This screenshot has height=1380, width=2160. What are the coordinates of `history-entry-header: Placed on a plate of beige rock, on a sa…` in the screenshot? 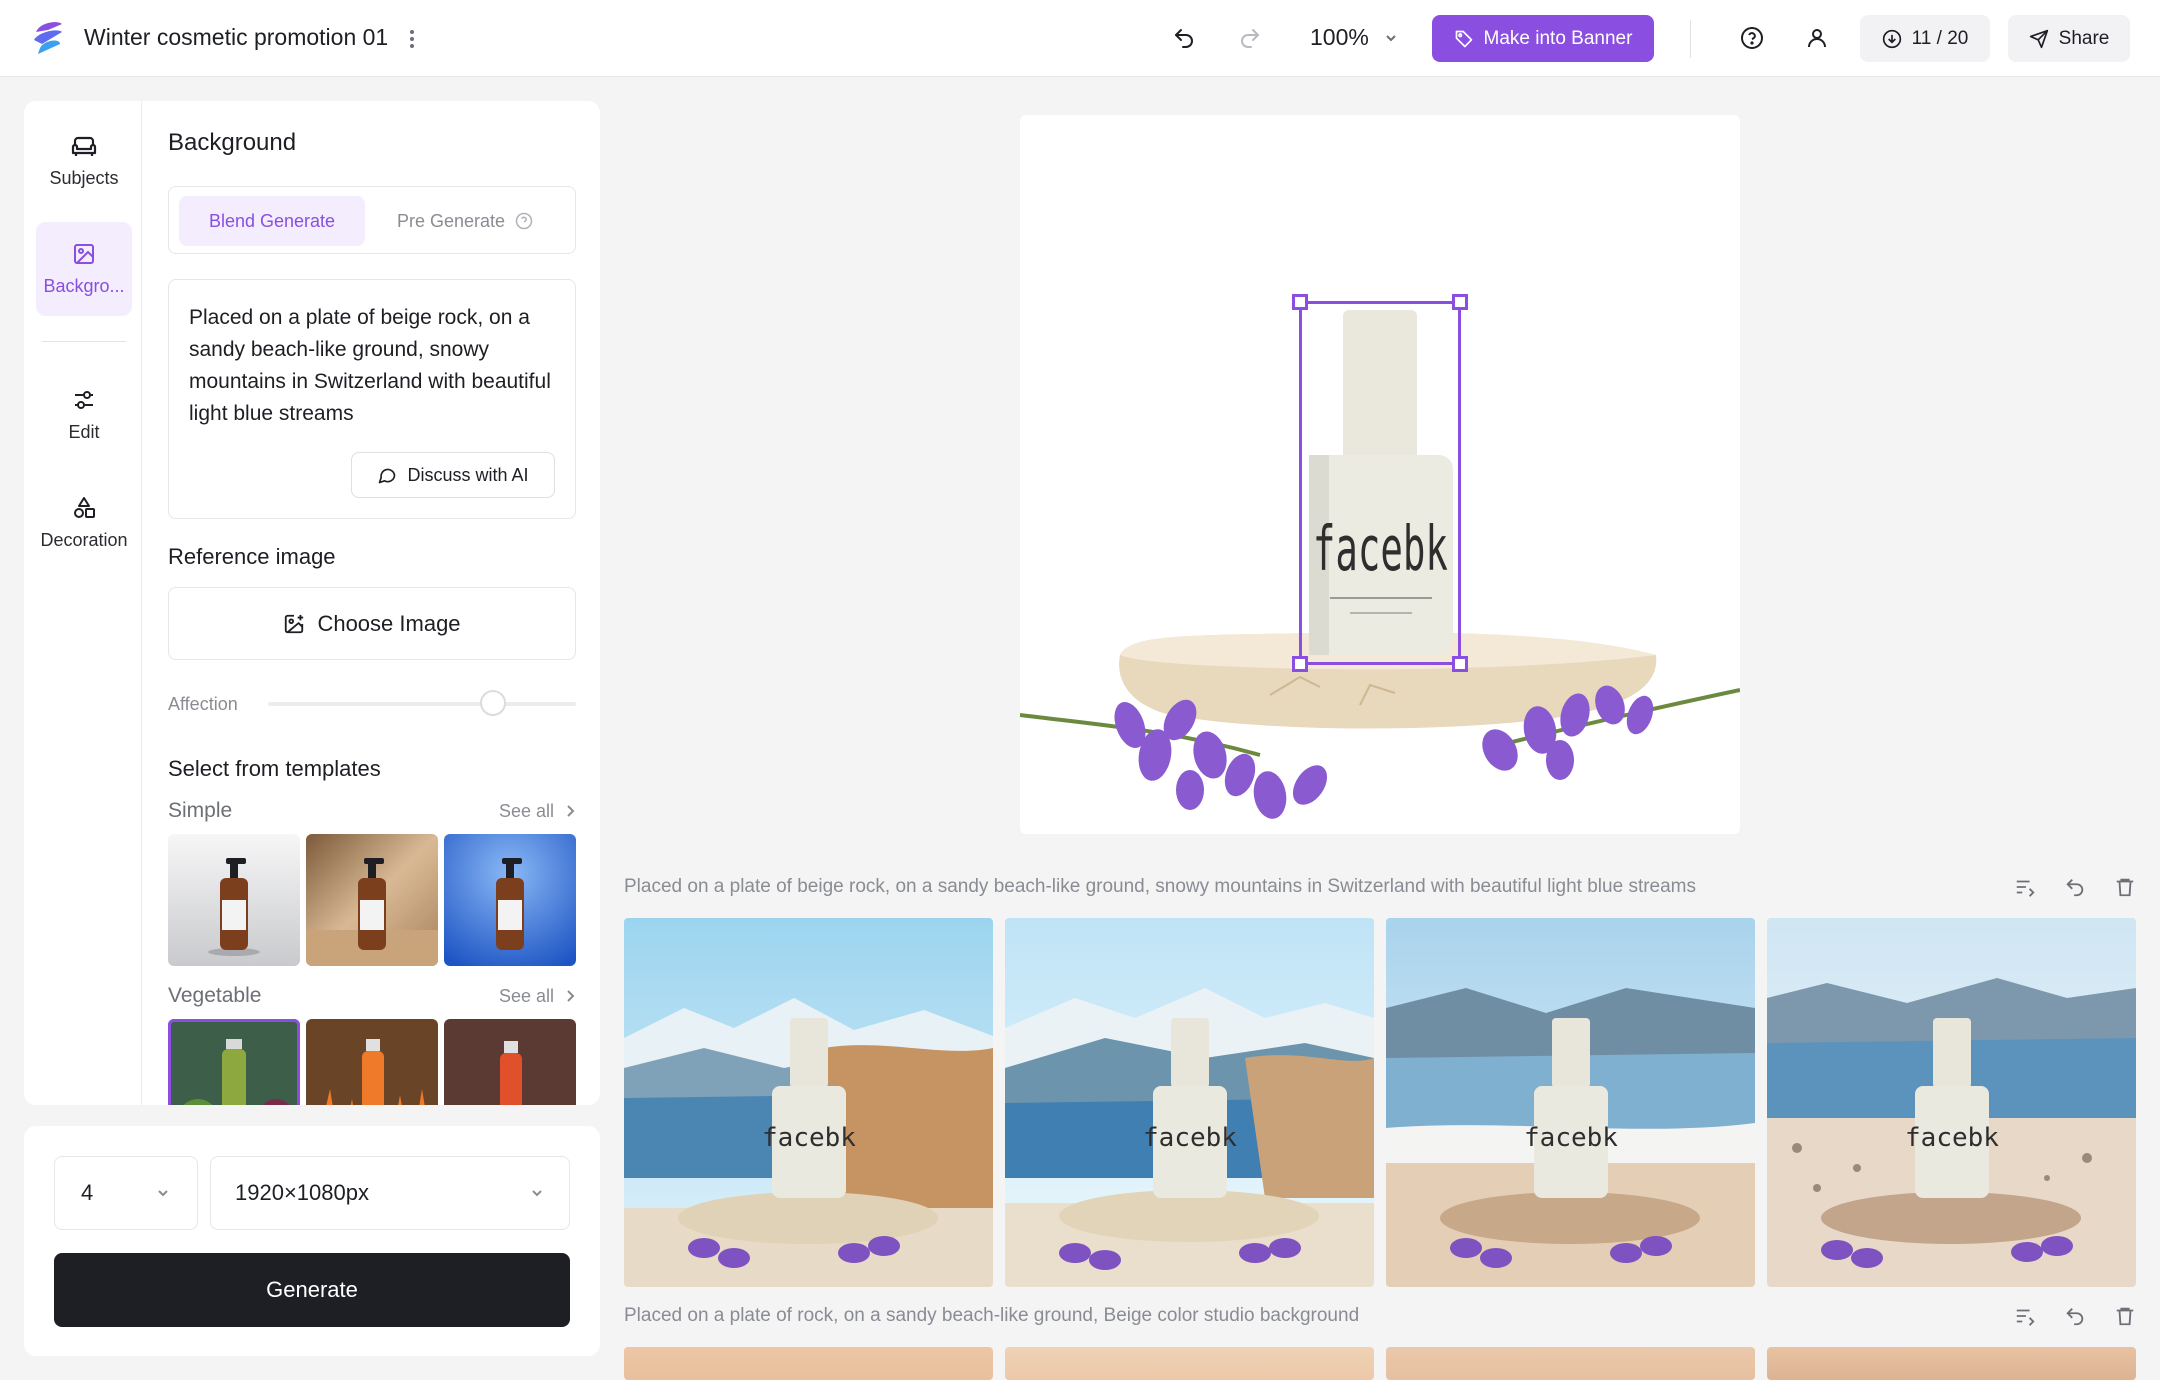 It's located at (1380, 887).